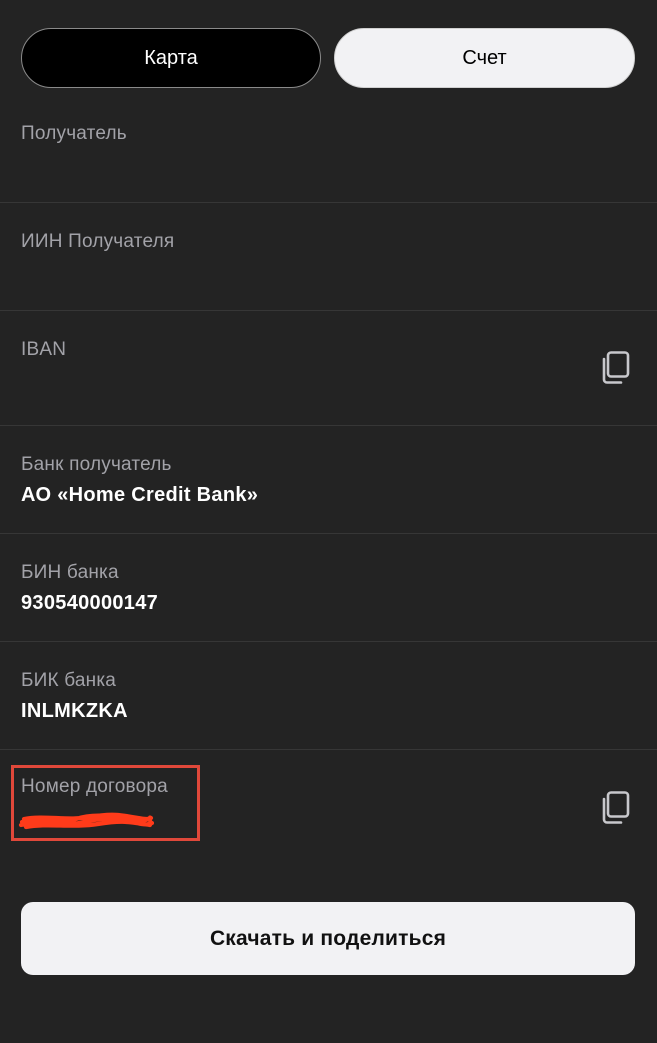  What do you see at coordinates (74, 133) in the screenshot?
I see `recipient-label: Получатель` at bounding box center [74, 133].